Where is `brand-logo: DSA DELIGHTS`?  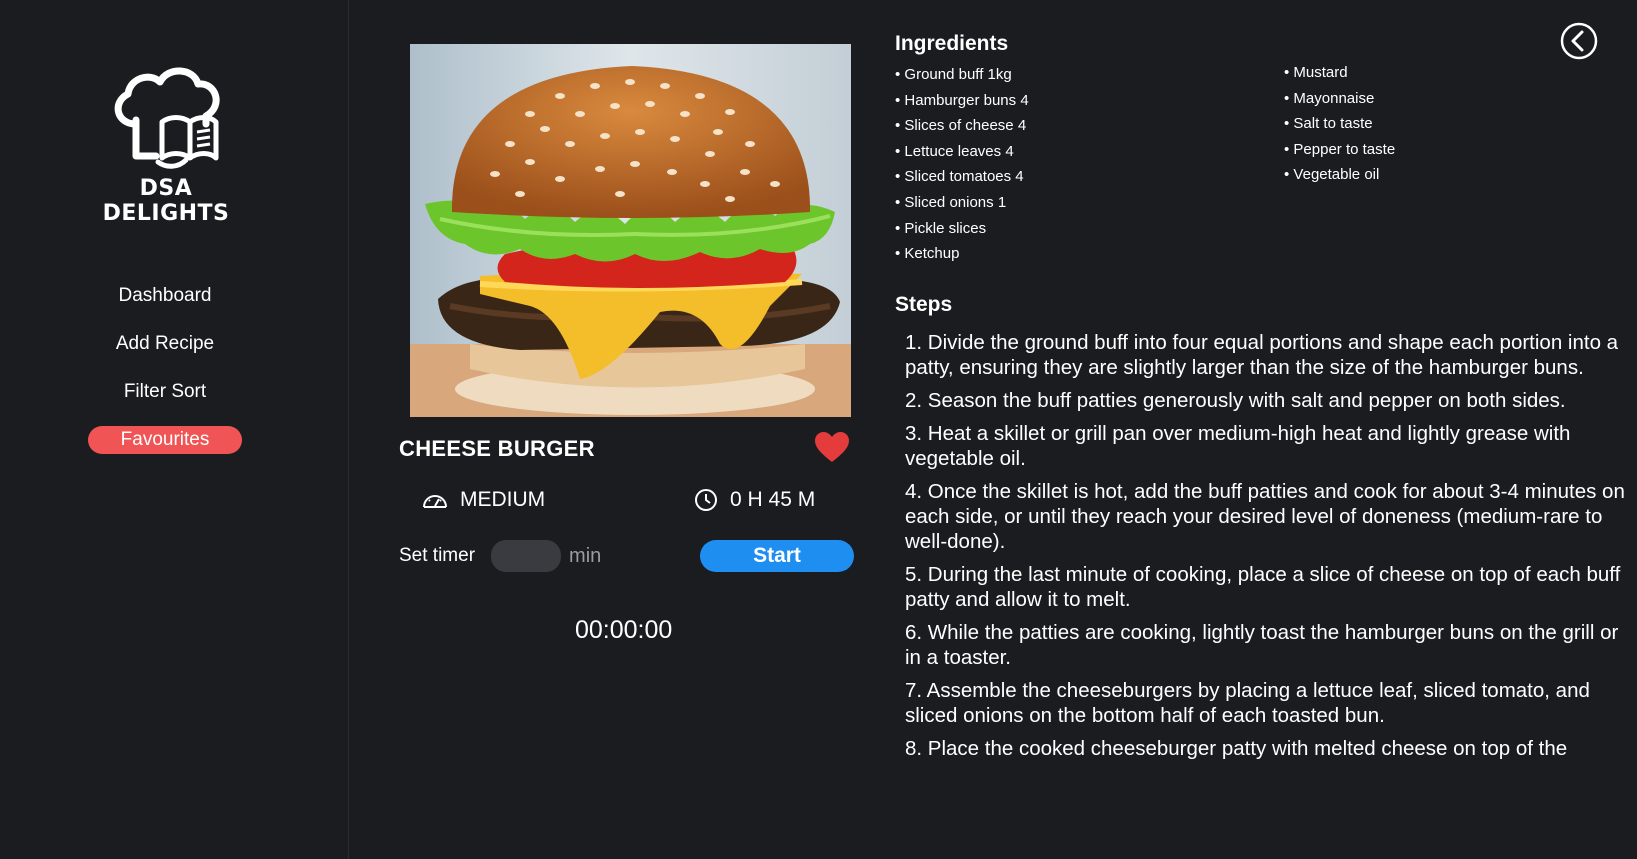 brand-logo: DSA DELIGHTS is located at coordinates (166, 145).